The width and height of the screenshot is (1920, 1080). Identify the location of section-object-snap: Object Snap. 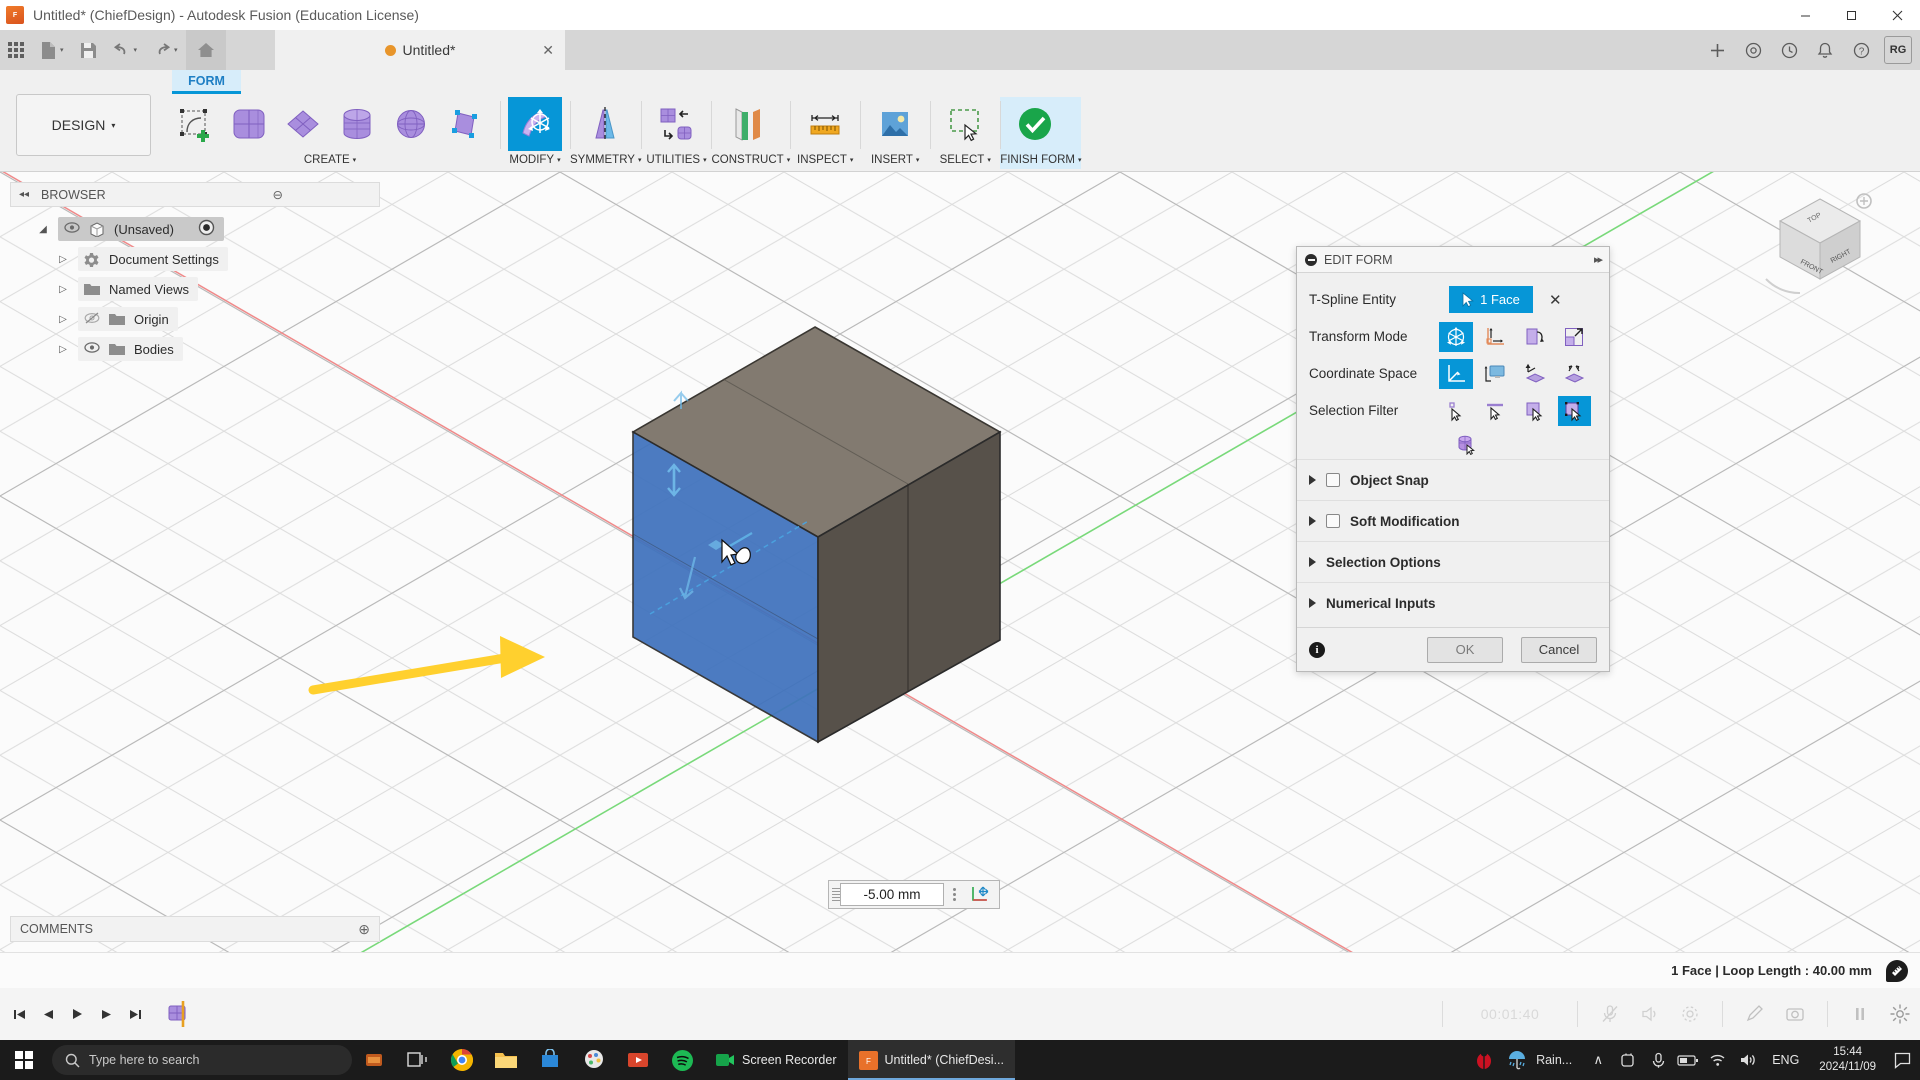
(1453, 479).